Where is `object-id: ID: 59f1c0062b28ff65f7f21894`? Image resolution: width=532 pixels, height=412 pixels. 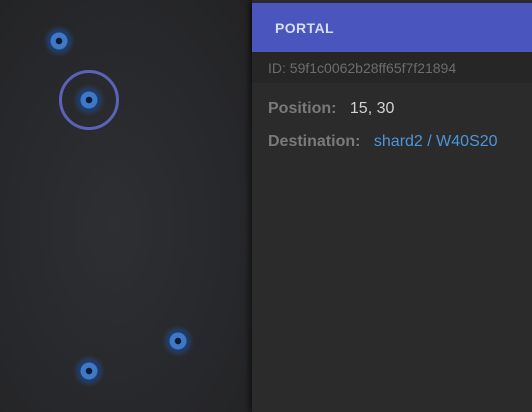
object-id: ID: 59f1c0062b28ff65f7f21894 is located at coordinates (392, 67).